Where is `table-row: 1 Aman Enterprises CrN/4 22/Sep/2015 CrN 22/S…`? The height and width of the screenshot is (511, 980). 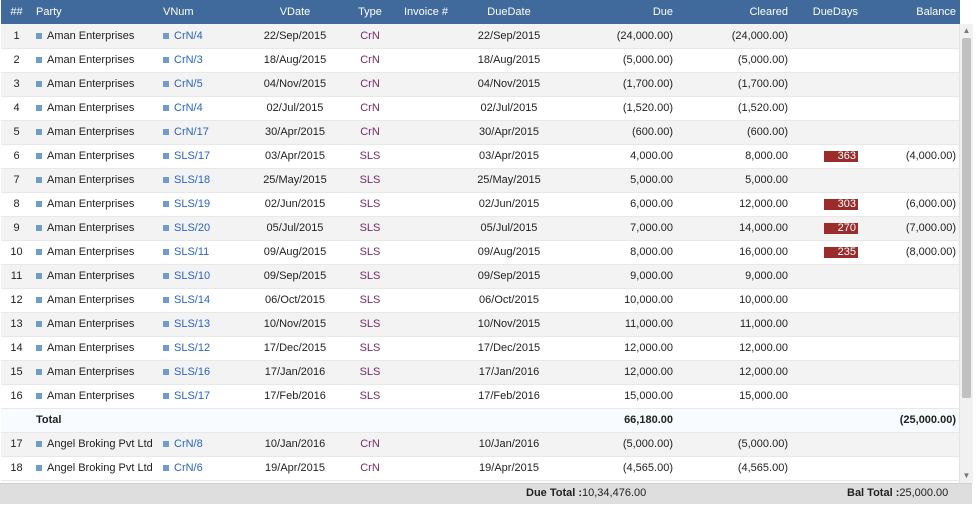 table-row: 1 Aman Enterprises CrN/4 22/Sep/2015 CrN 22/S… is located at coordinates (480, 36).